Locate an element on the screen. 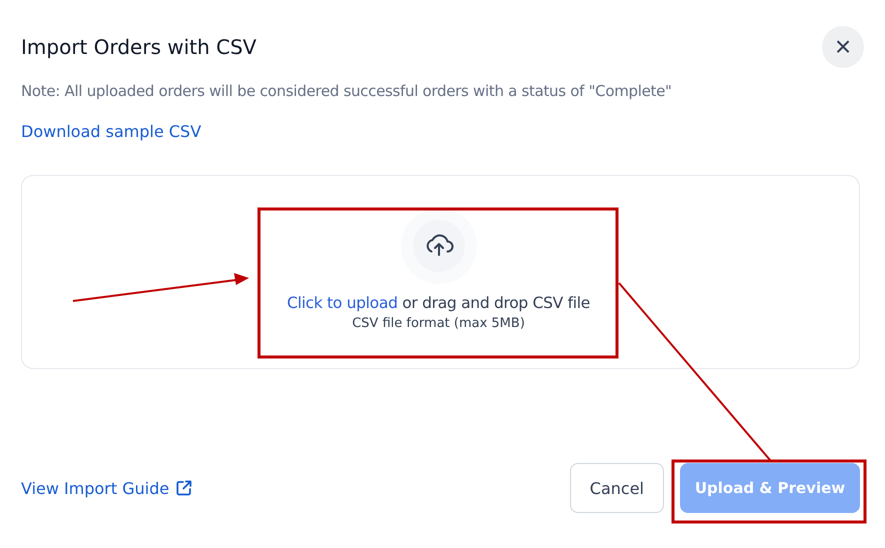 The height and width of the screenshot is (548, 885). note-text: Note: All uploaded orders will be considered successful orders with a status of "Complete" is located at coordinates (347, 91).